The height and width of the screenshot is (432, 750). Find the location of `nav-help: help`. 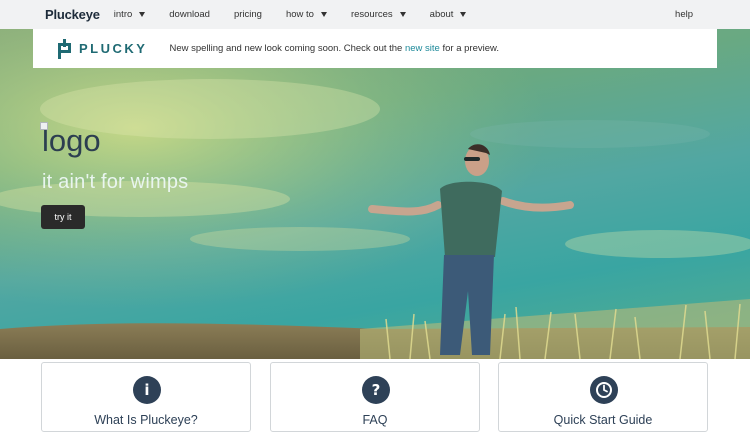

nav-help: help is located at coordinates (684, 14).